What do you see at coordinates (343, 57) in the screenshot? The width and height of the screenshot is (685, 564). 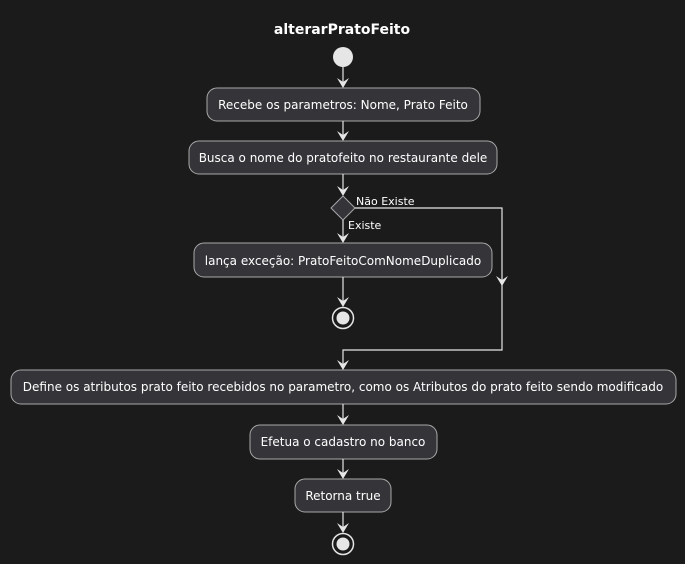 I see `start-node` at bounding box center [343, 57].